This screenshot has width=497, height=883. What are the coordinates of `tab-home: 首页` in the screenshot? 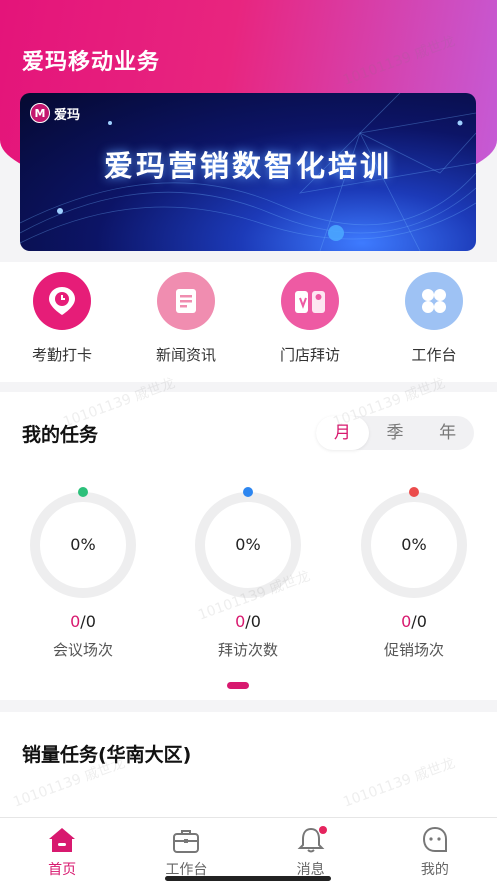 It's located at (62, 850).